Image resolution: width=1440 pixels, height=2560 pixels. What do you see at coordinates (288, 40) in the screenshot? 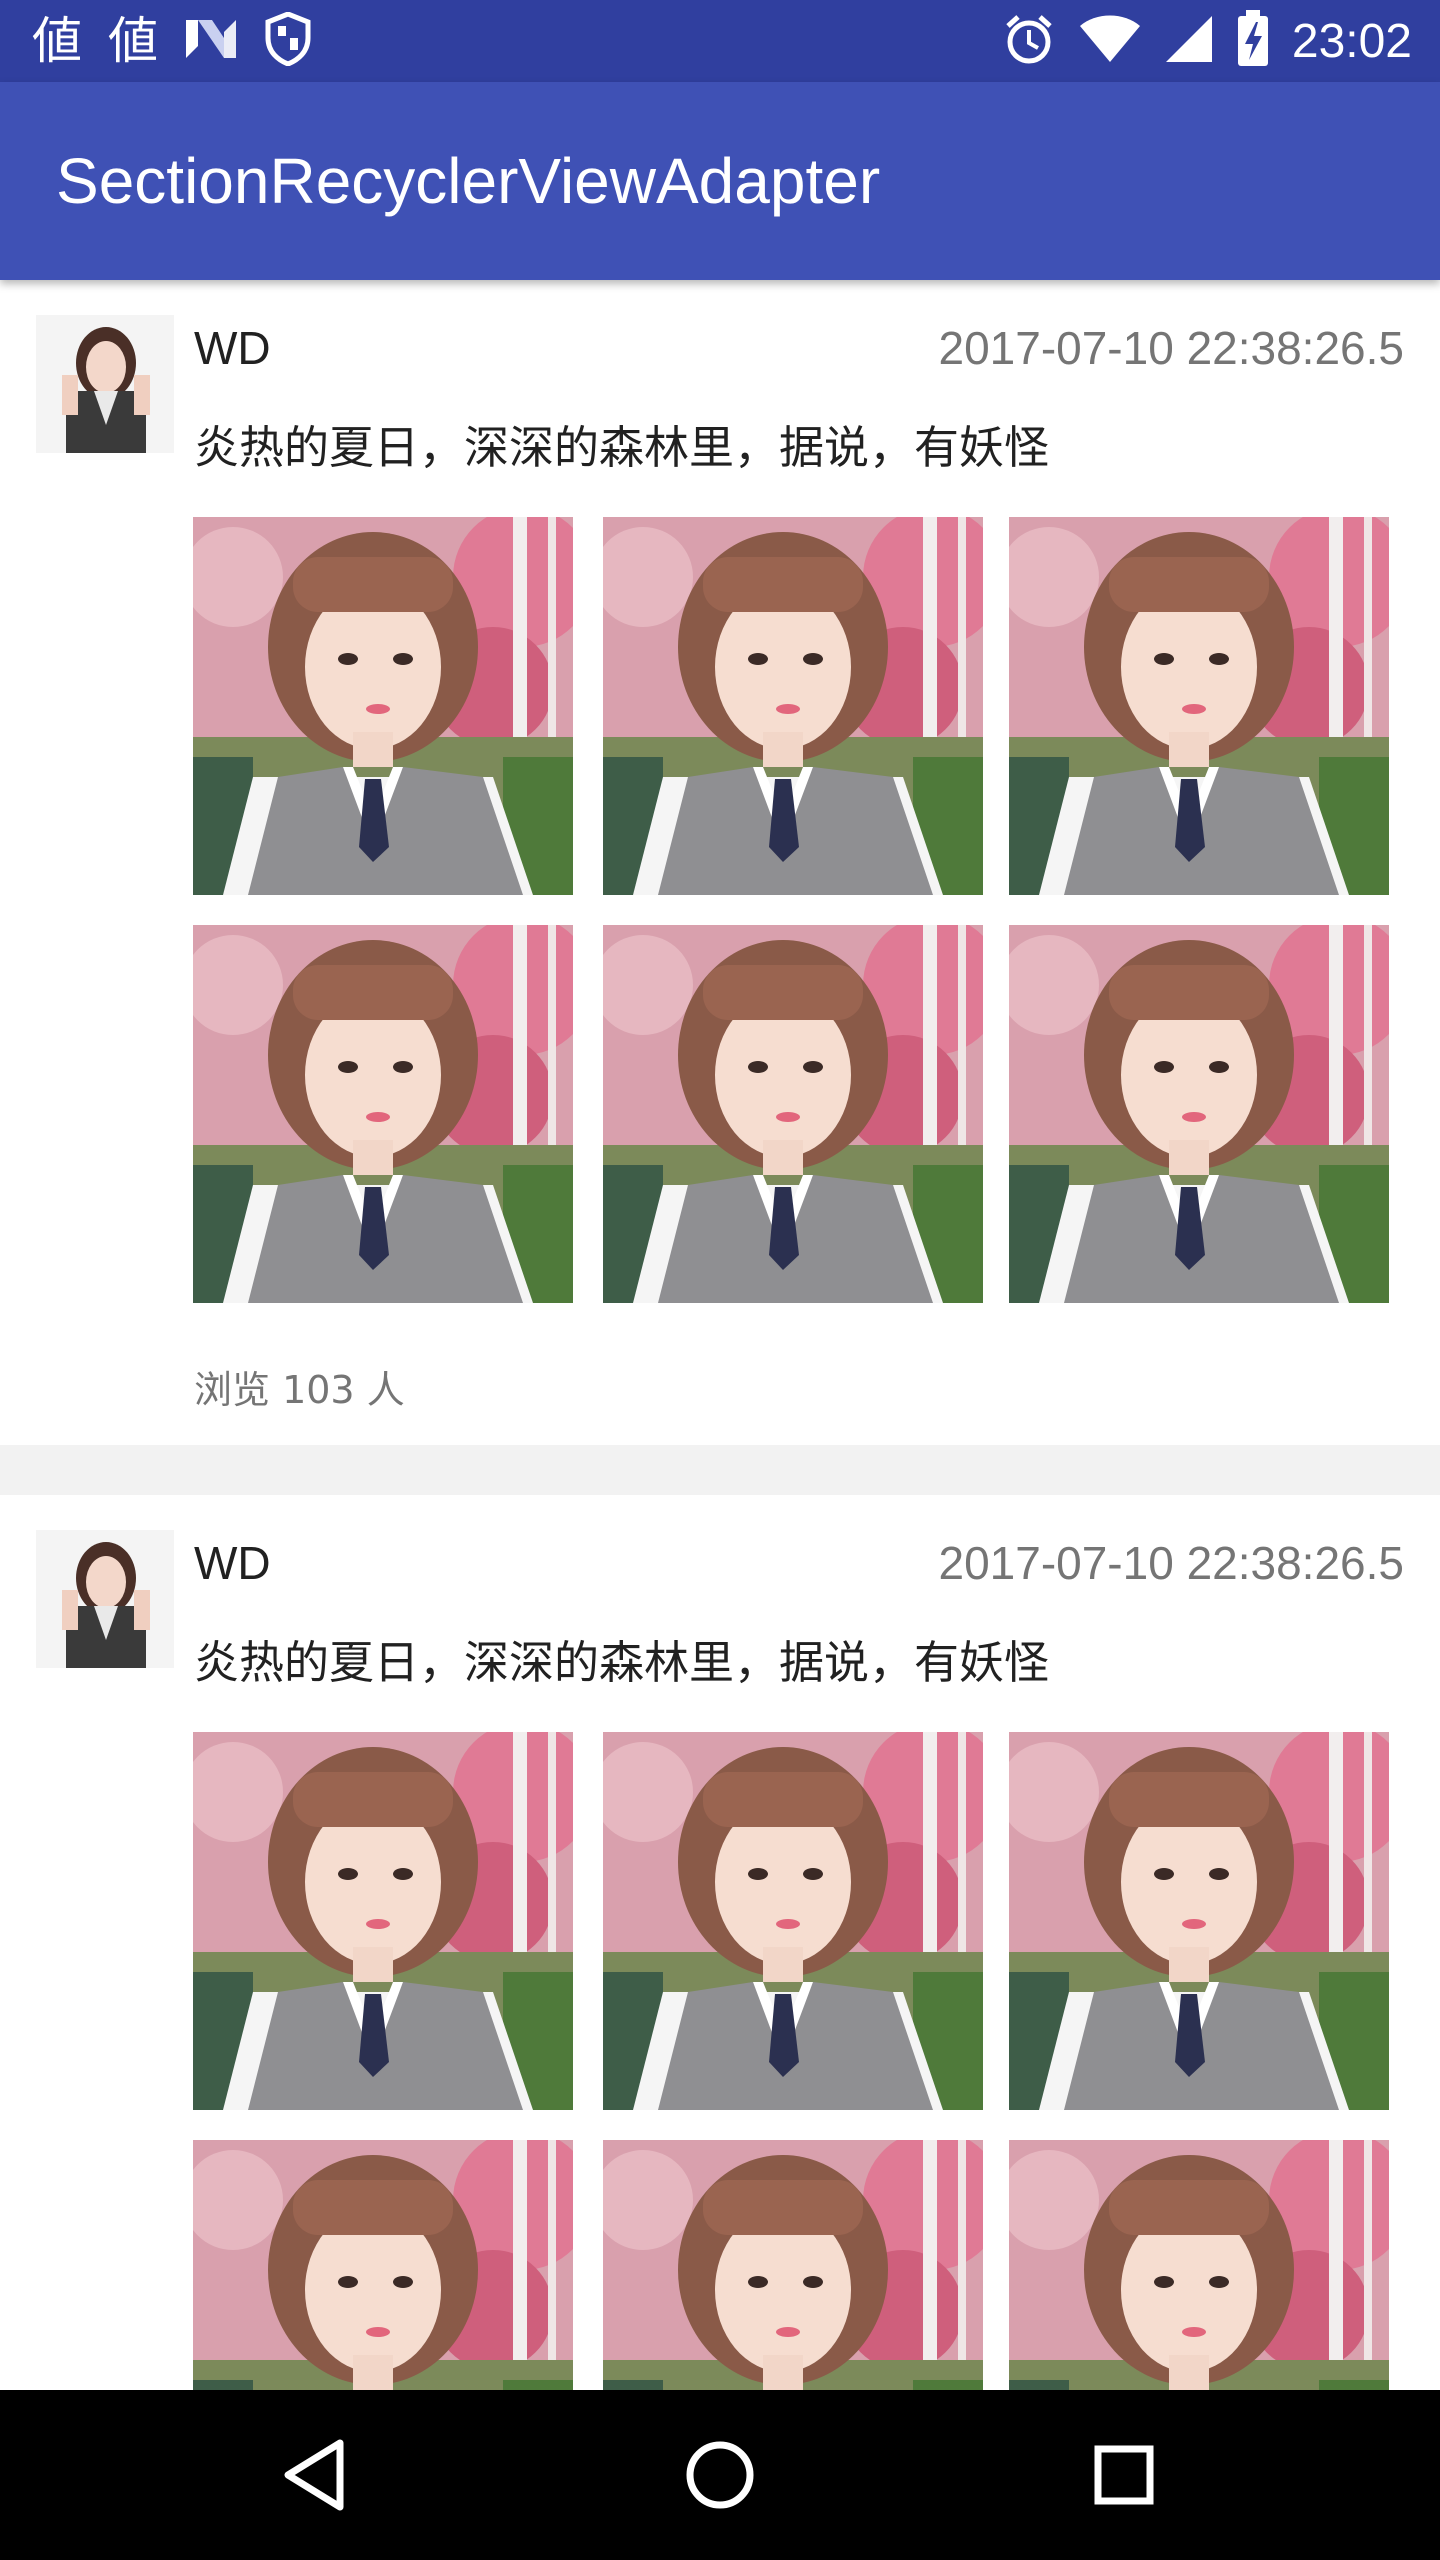
I see `shield-icon` at bounding box center [288, 40].